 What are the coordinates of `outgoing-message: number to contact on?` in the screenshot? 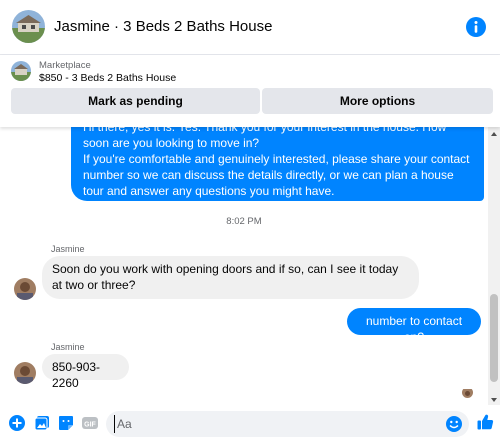 It's located at (414, 326).